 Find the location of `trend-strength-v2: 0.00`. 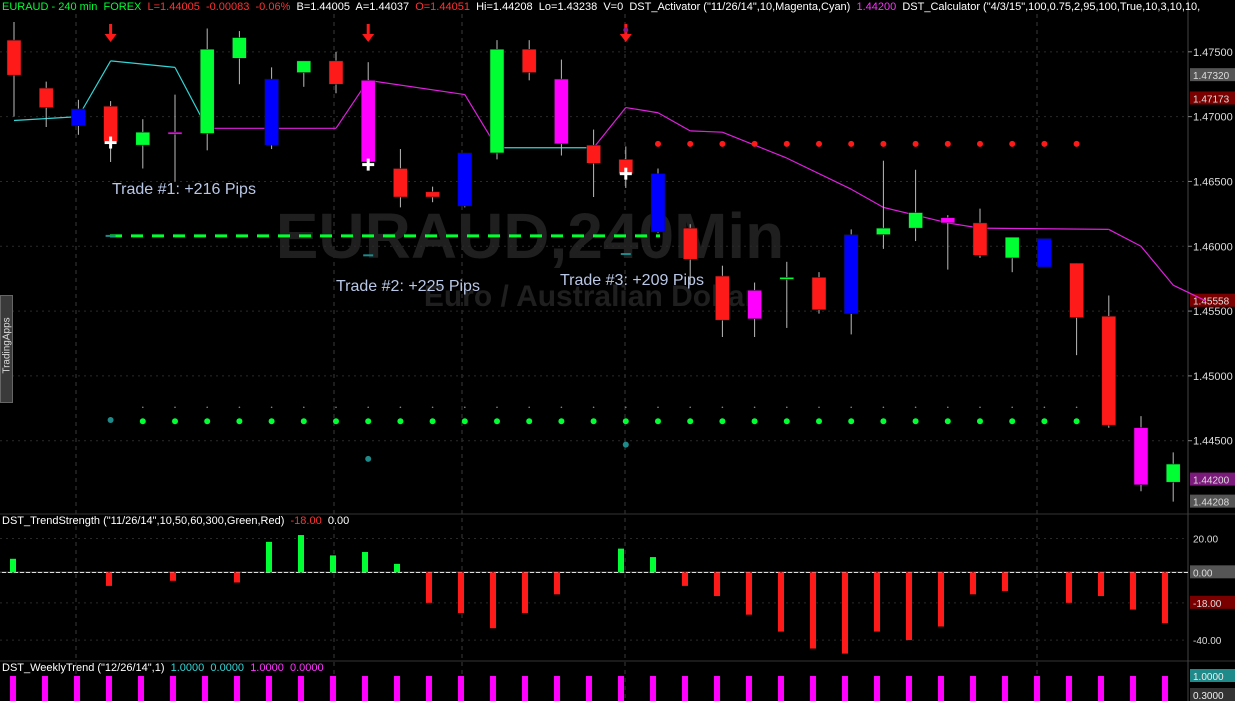

trend-strength-v2: 0.00 is located at coordinates (338, 521).